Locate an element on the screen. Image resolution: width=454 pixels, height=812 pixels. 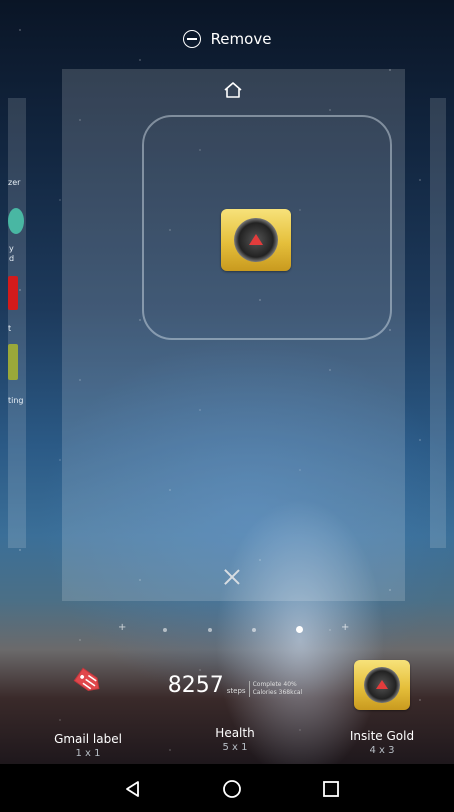
widget-size: 4 x 3 is located at coordinates (382, 750).